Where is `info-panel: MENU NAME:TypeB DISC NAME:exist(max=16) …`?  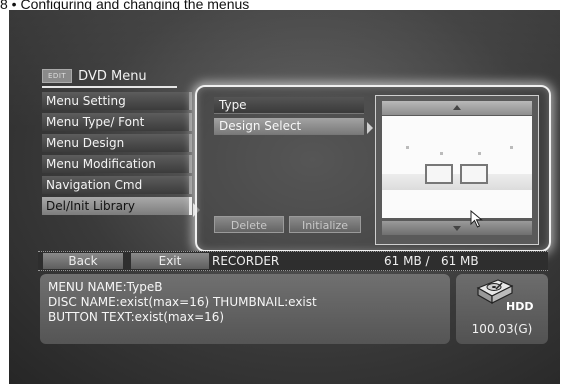 info-panel: MENU NAME:TypeB DISC NAME:exist(max=16) … is located at coordinates (245, 309).